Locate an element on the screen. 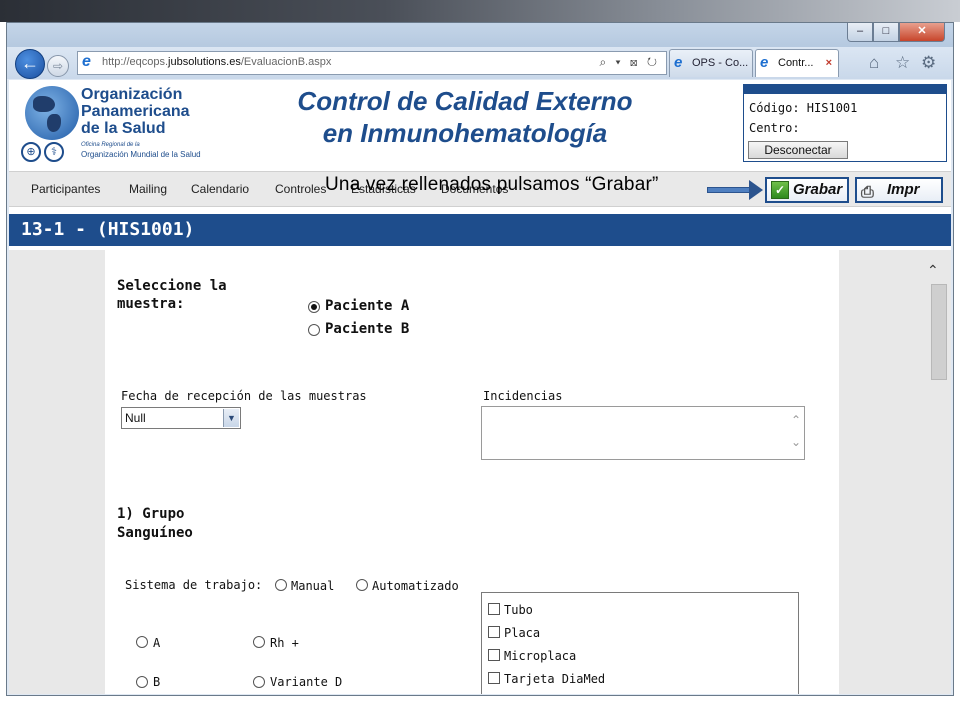 The image size is (960, 720). radio-label-paciente-a: Paciente A is located at coordinates (367, 306).